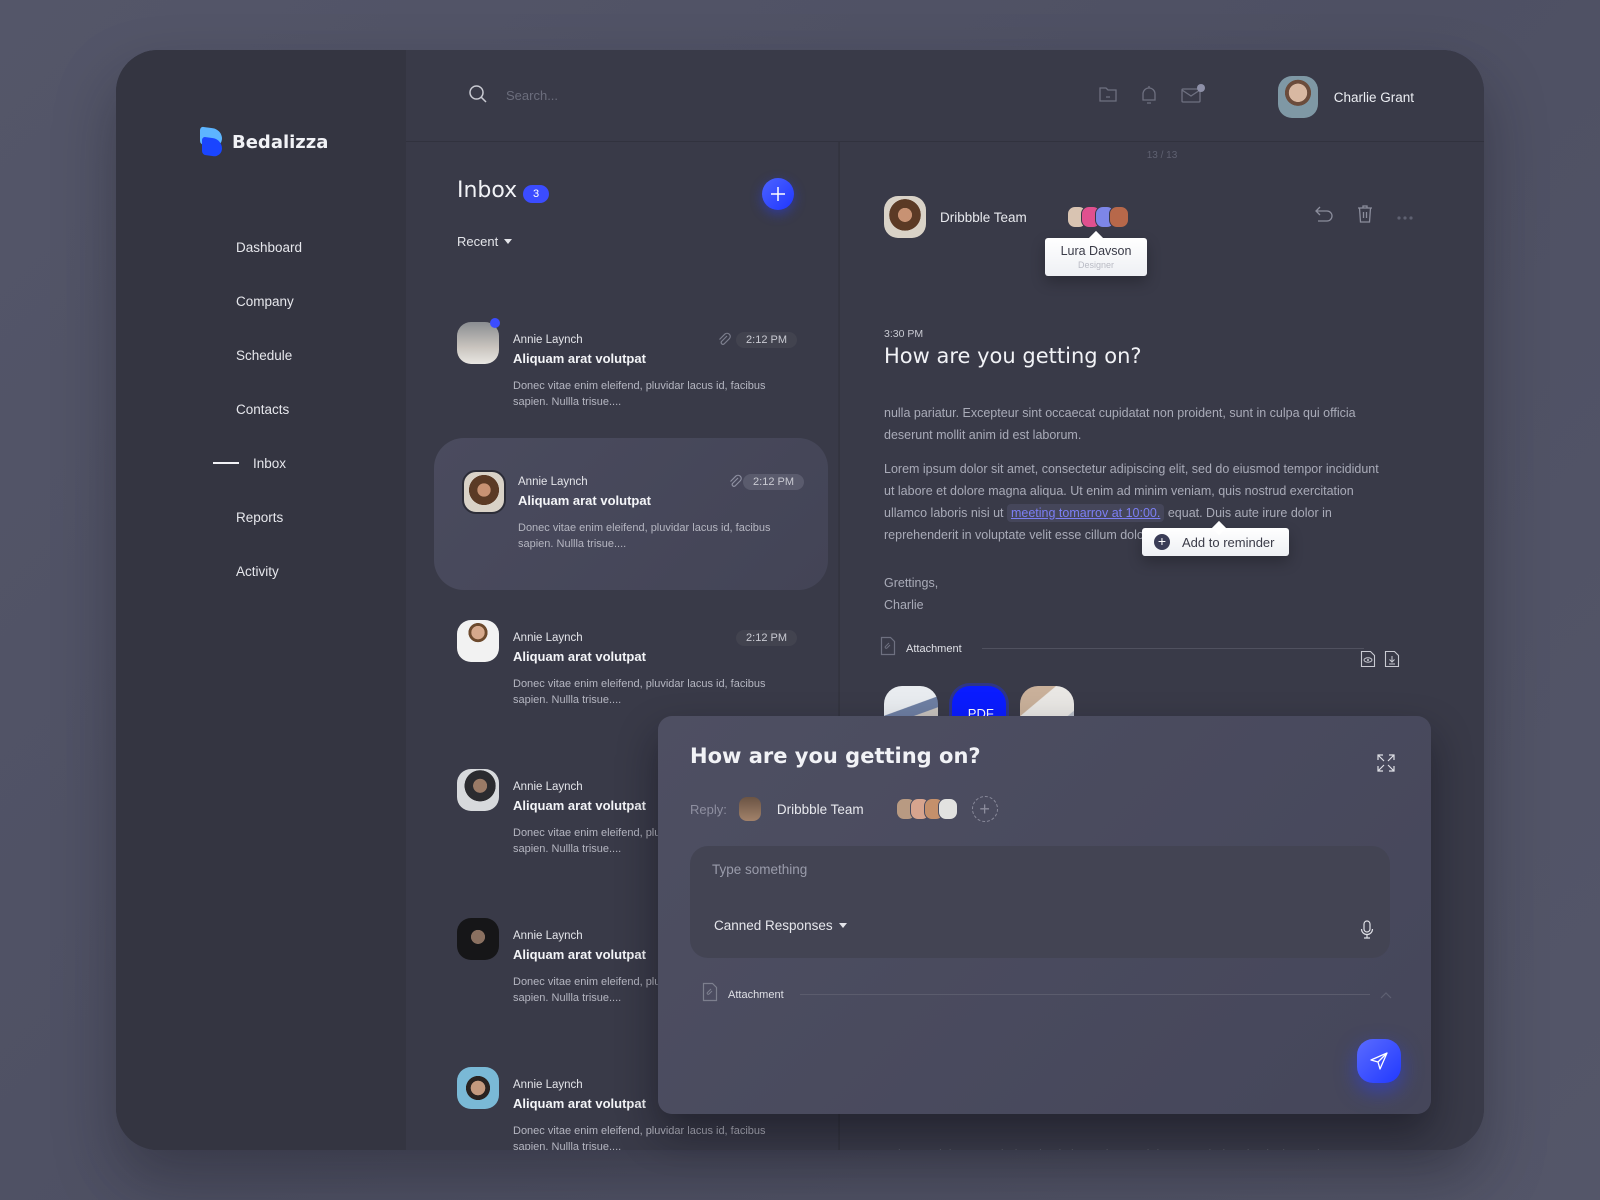  Describe the element at coordinates (1228, 542) in the screenshot. I see `reminder-label: Add to reminder` at that location.